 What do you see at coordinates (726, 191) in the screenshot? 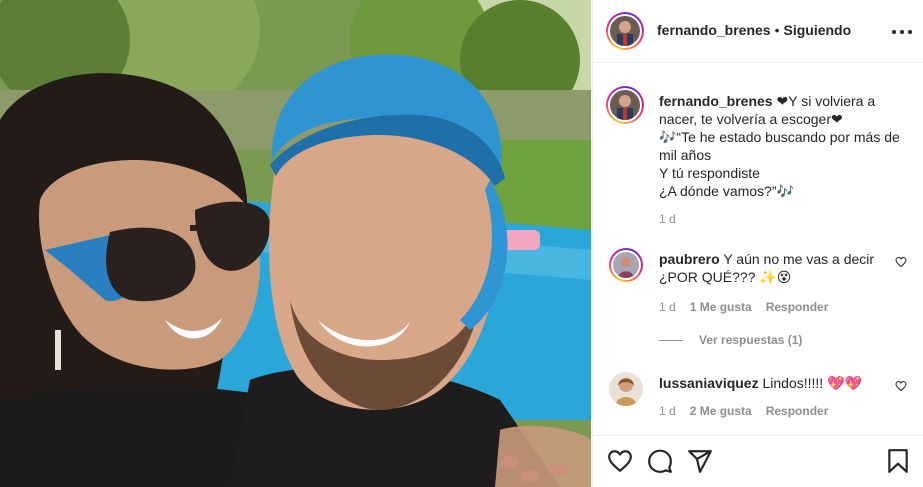
I see `caption-line-4: ¿A dónde vamos?”🎶` at bounding box center [726, 191].